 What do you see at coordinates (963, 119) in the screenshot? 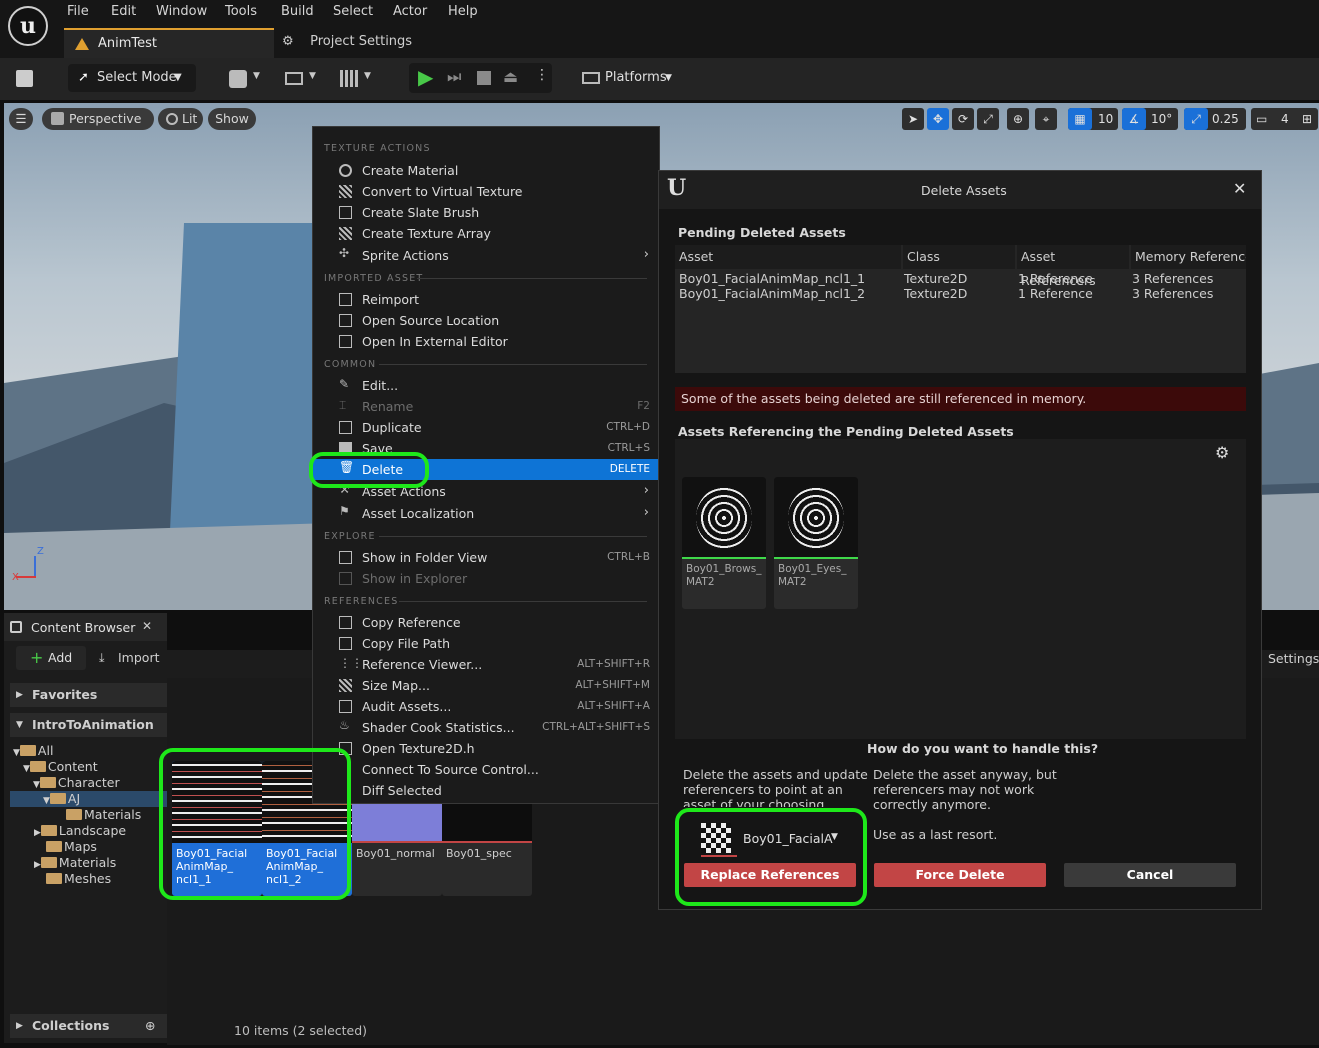
I see `rotate-tool: ⟳` at bounding box center [963, 119].